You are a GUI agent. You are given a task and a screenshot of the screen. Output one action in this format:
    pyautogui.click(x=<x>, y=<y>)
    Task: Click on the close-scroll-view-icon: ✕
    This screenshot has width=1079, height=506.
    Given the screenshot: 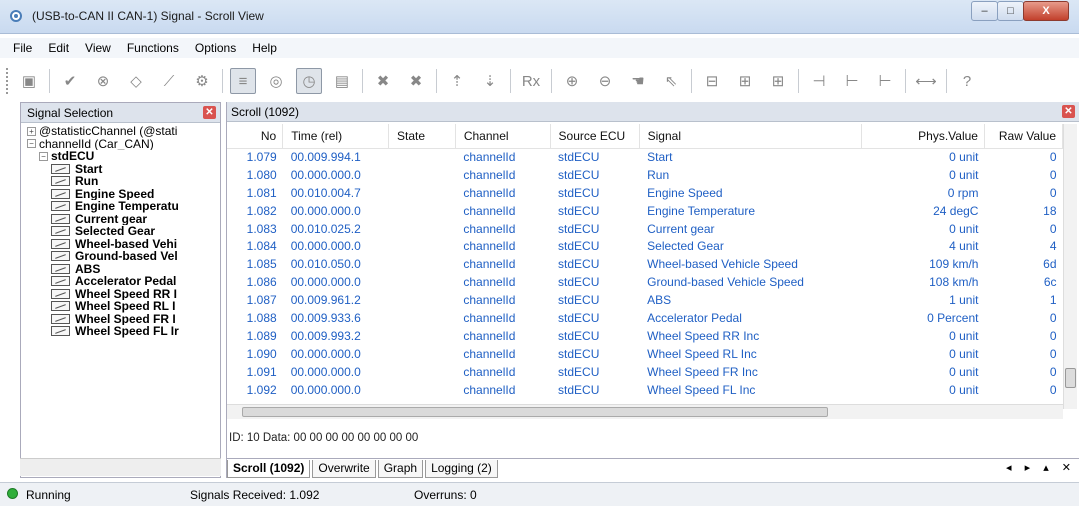 What is the action you would take?
    pyautogui.click(x=1068, y=111)
    